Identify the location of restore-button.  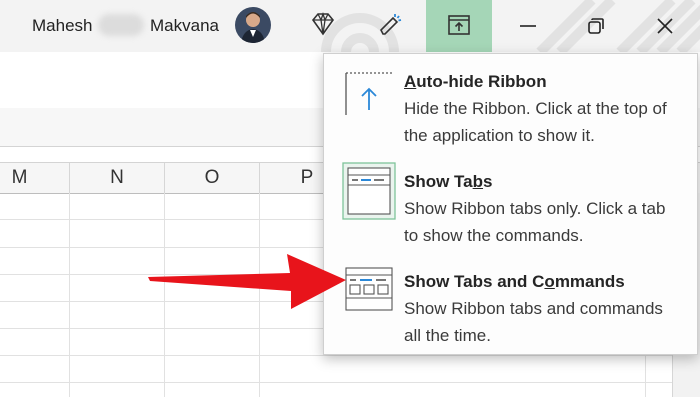
(596, 26).